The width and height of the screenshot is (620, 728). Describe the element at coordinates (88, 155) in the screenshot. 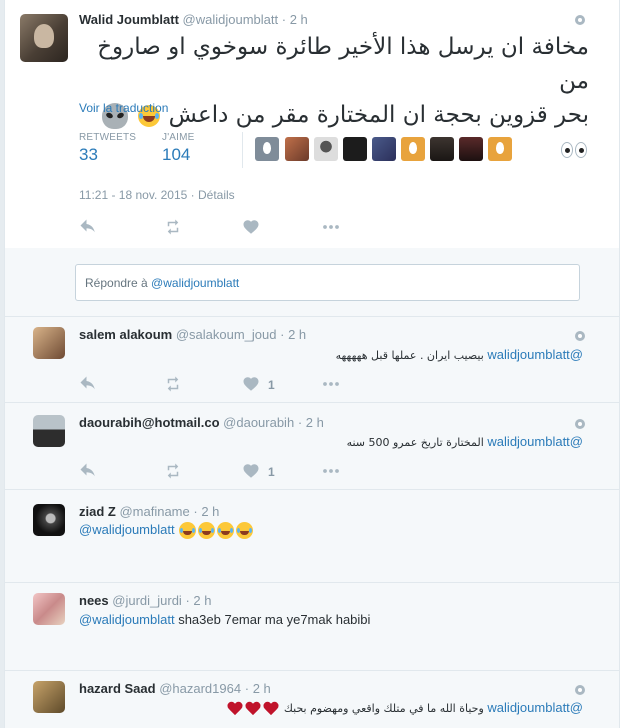

I see `retweets-count: 33` at that location.